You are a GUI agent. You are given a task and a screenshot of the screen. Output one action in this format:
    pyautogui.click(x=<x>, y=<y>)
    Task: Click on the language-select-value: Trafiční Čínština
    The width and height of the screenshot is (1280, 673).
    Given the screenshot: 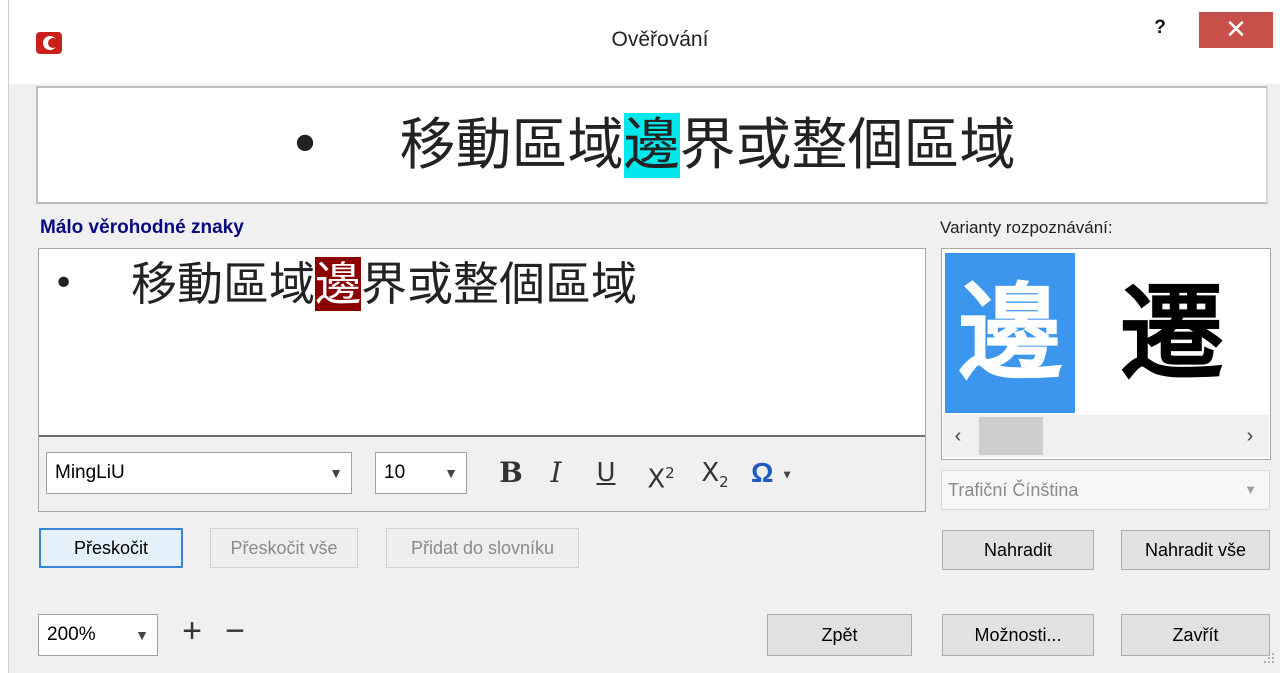 What is the action you would take?
    pyautogui.click(x=1013, y=490)
    